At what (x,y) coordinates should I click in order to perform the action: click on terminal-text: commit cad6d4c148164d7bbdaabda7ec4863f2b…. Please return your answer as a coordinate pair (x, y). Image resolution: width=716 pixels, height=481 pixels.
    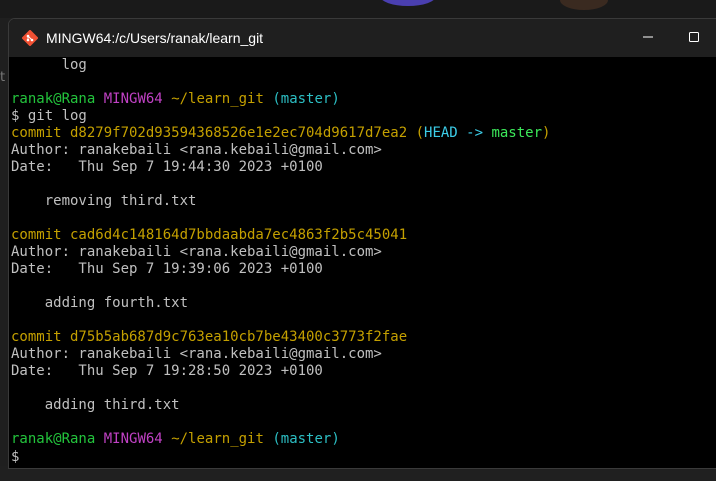
    Looking at the image, I should click on (209, 235).